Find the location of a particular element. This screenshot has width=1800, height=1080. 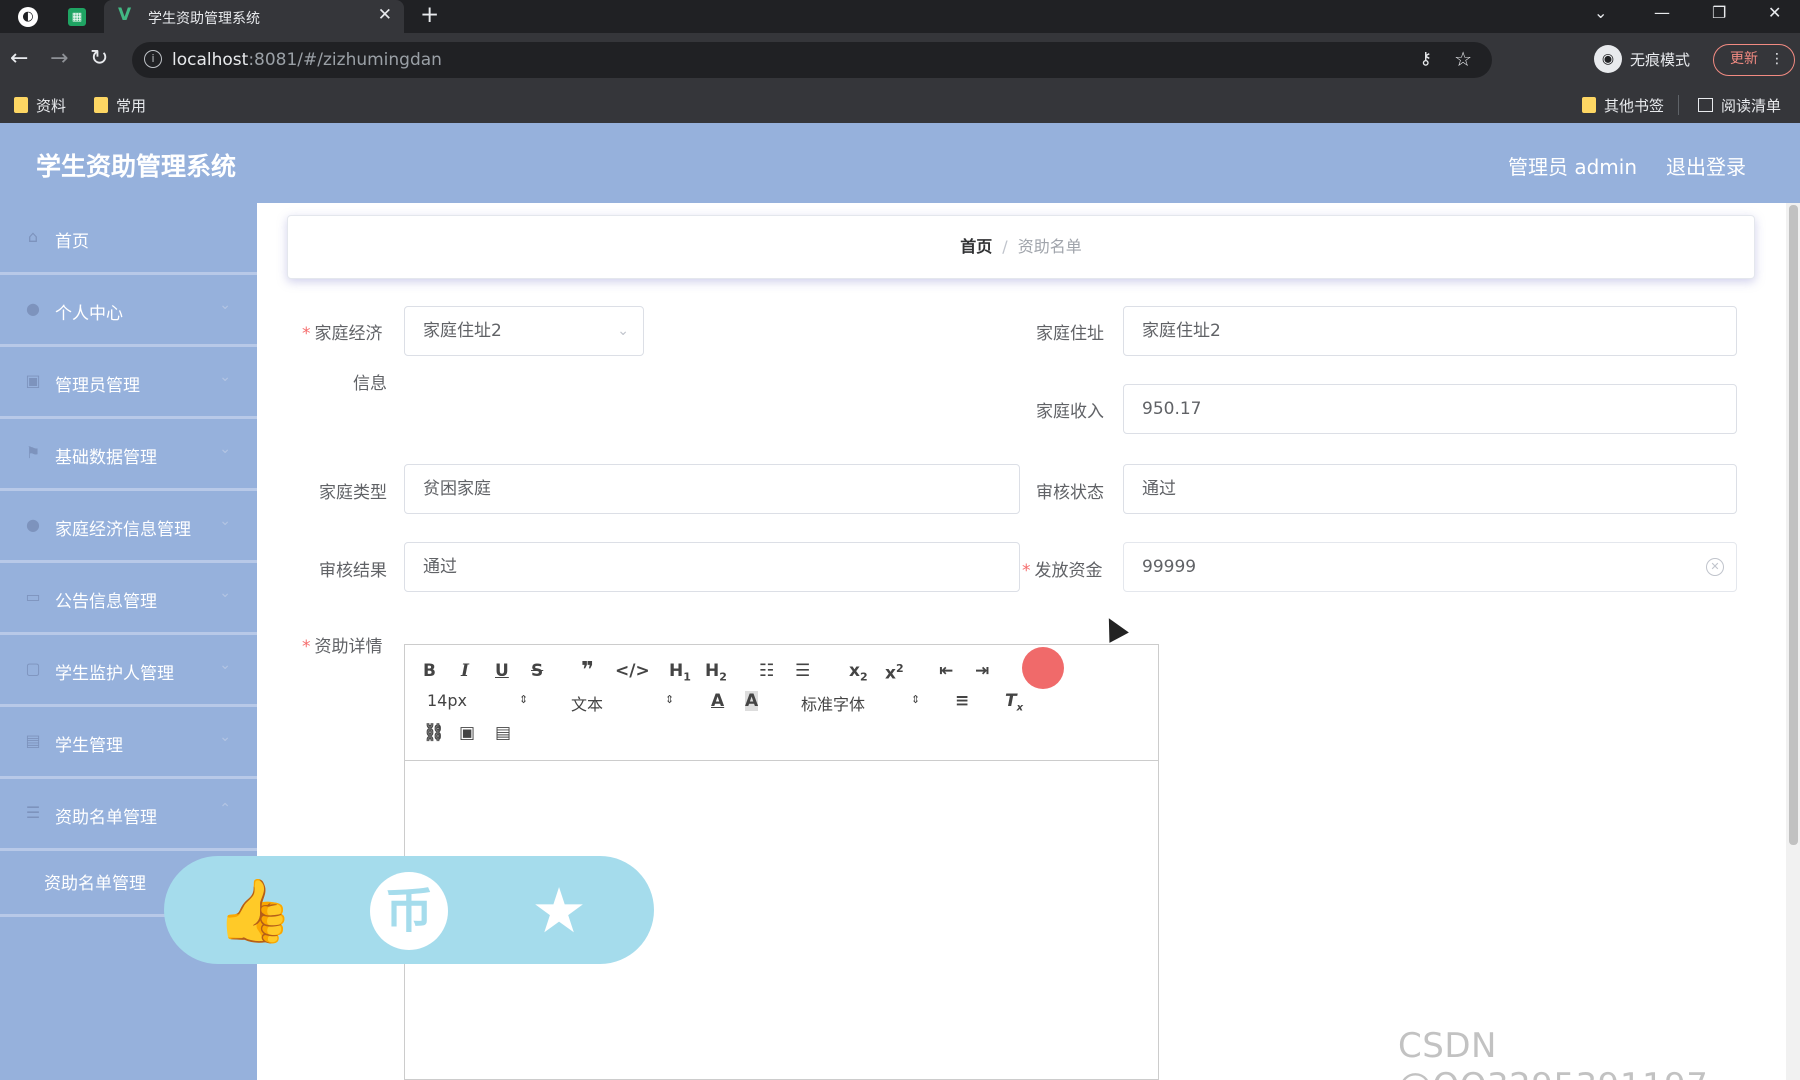

key-icon: ⚷ is located at coordinates (1426, 59).